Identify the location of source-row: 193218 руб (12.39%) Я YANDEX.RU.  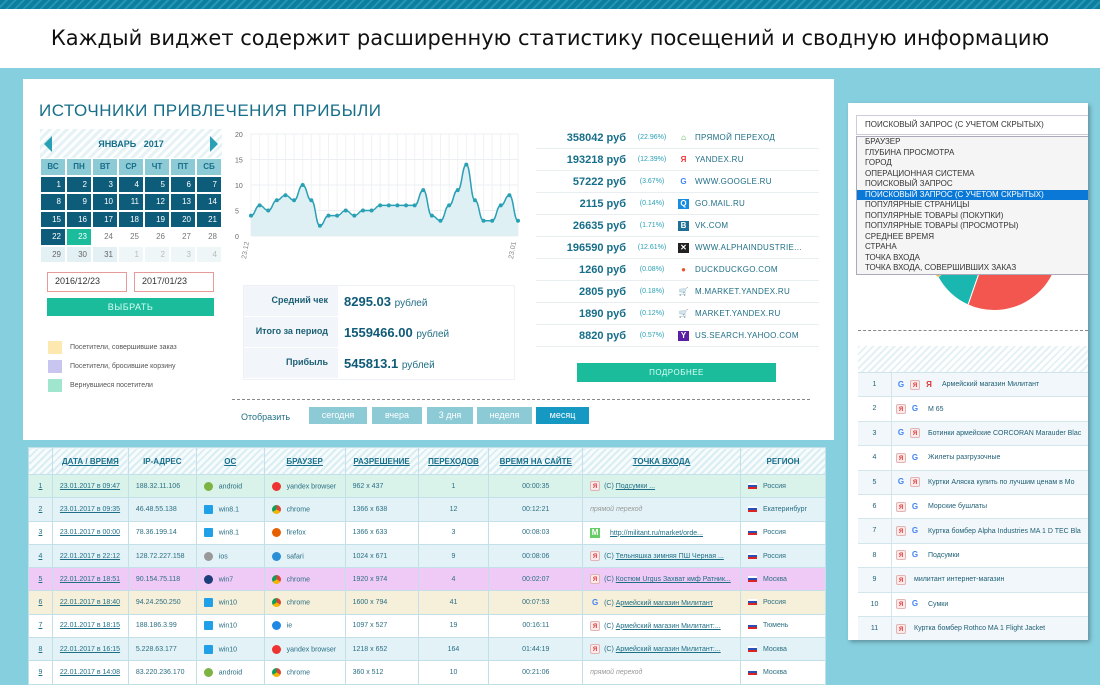
(677, 160).